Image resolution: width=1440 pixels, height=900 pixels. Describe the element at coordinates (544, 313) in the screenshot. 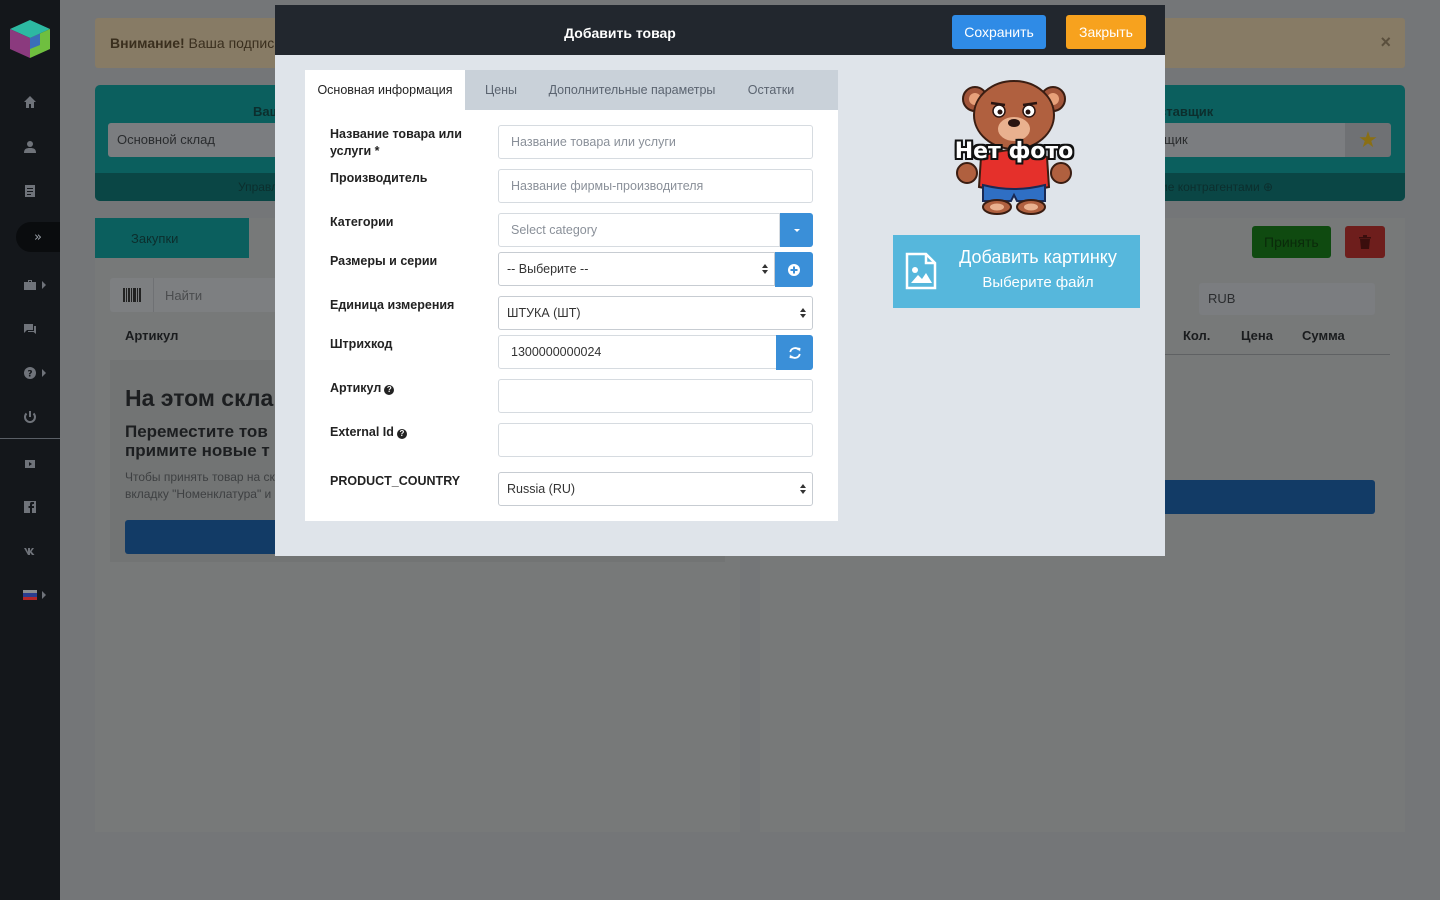

I see `unit-value: ШТУКА (ШТ)` at that location.